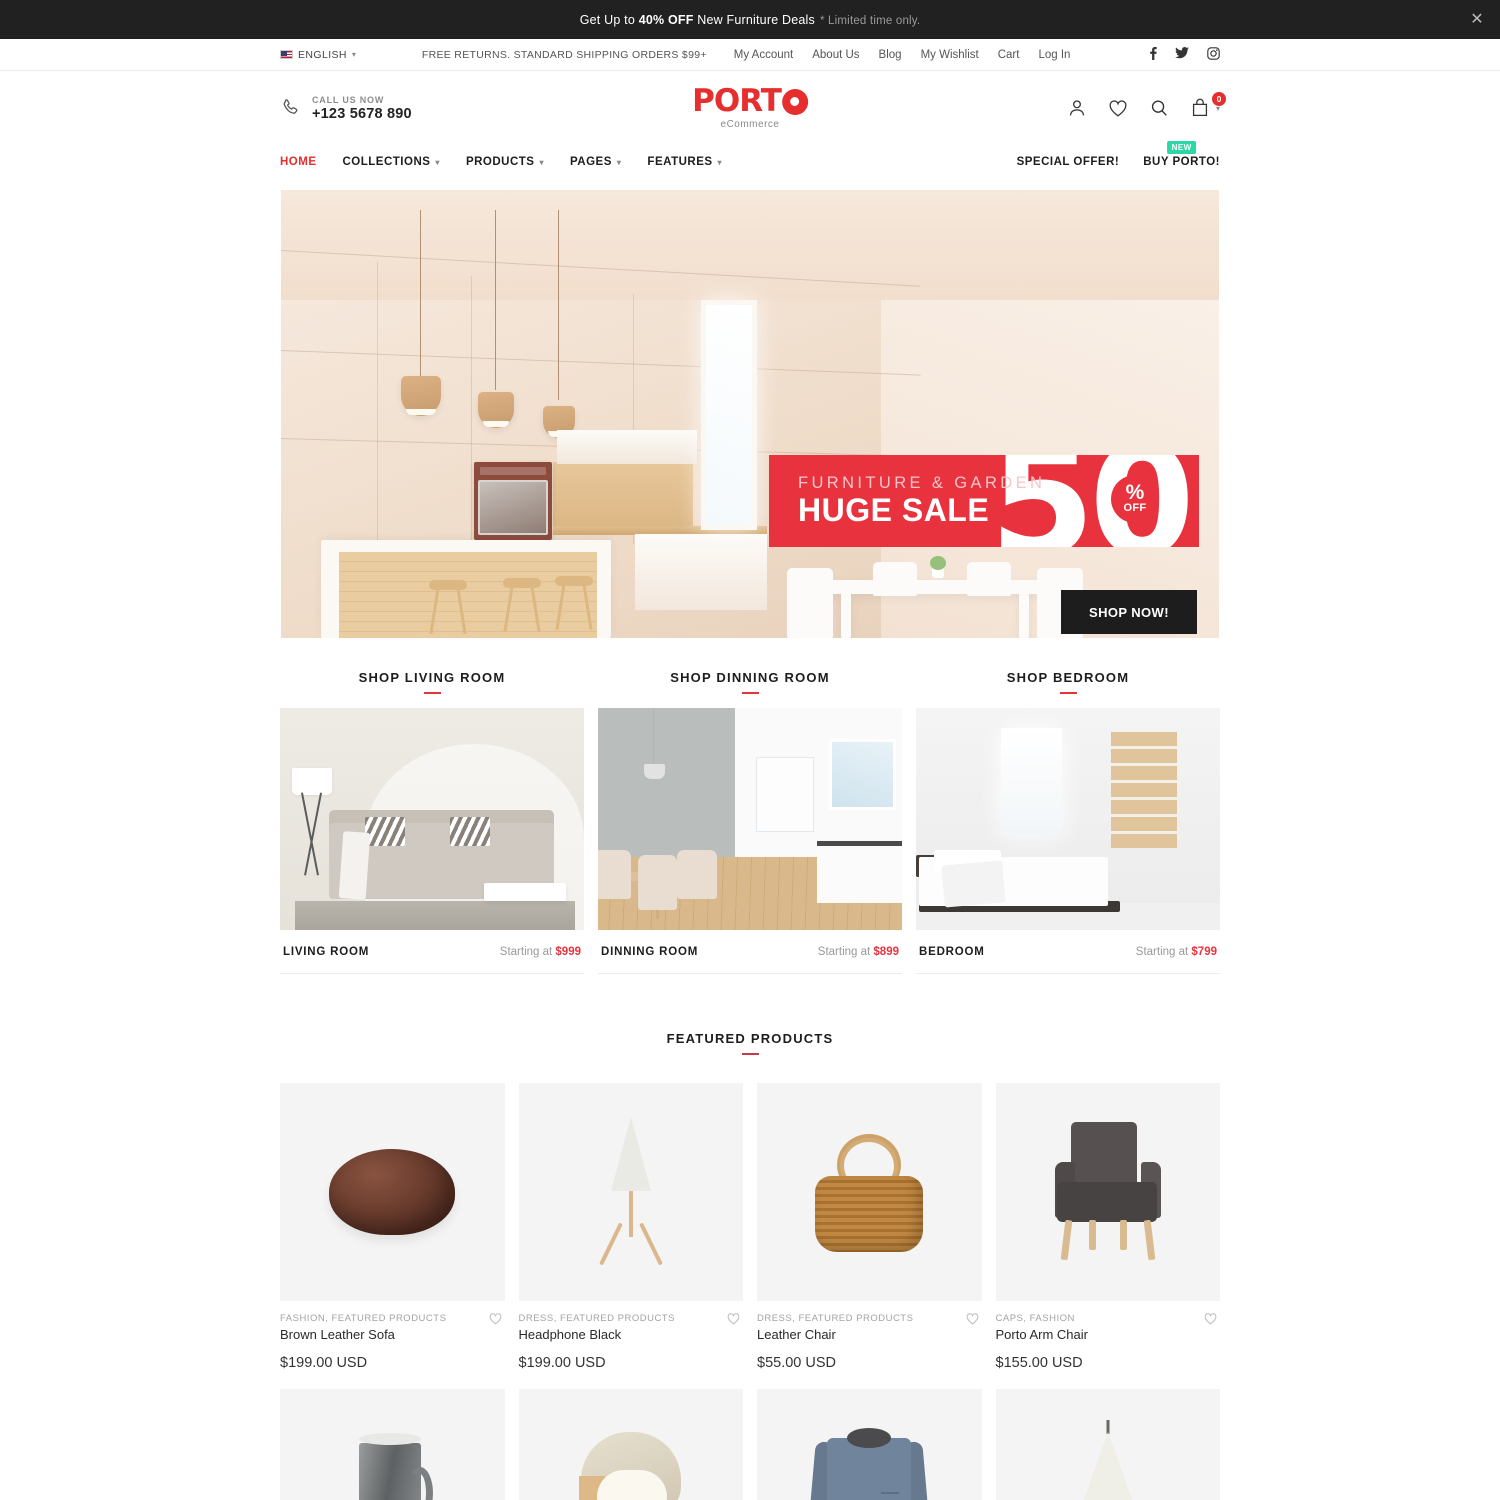  Describe the element at coordinates (1159, 108) in the screenshot. I see `search-icon` at that location.